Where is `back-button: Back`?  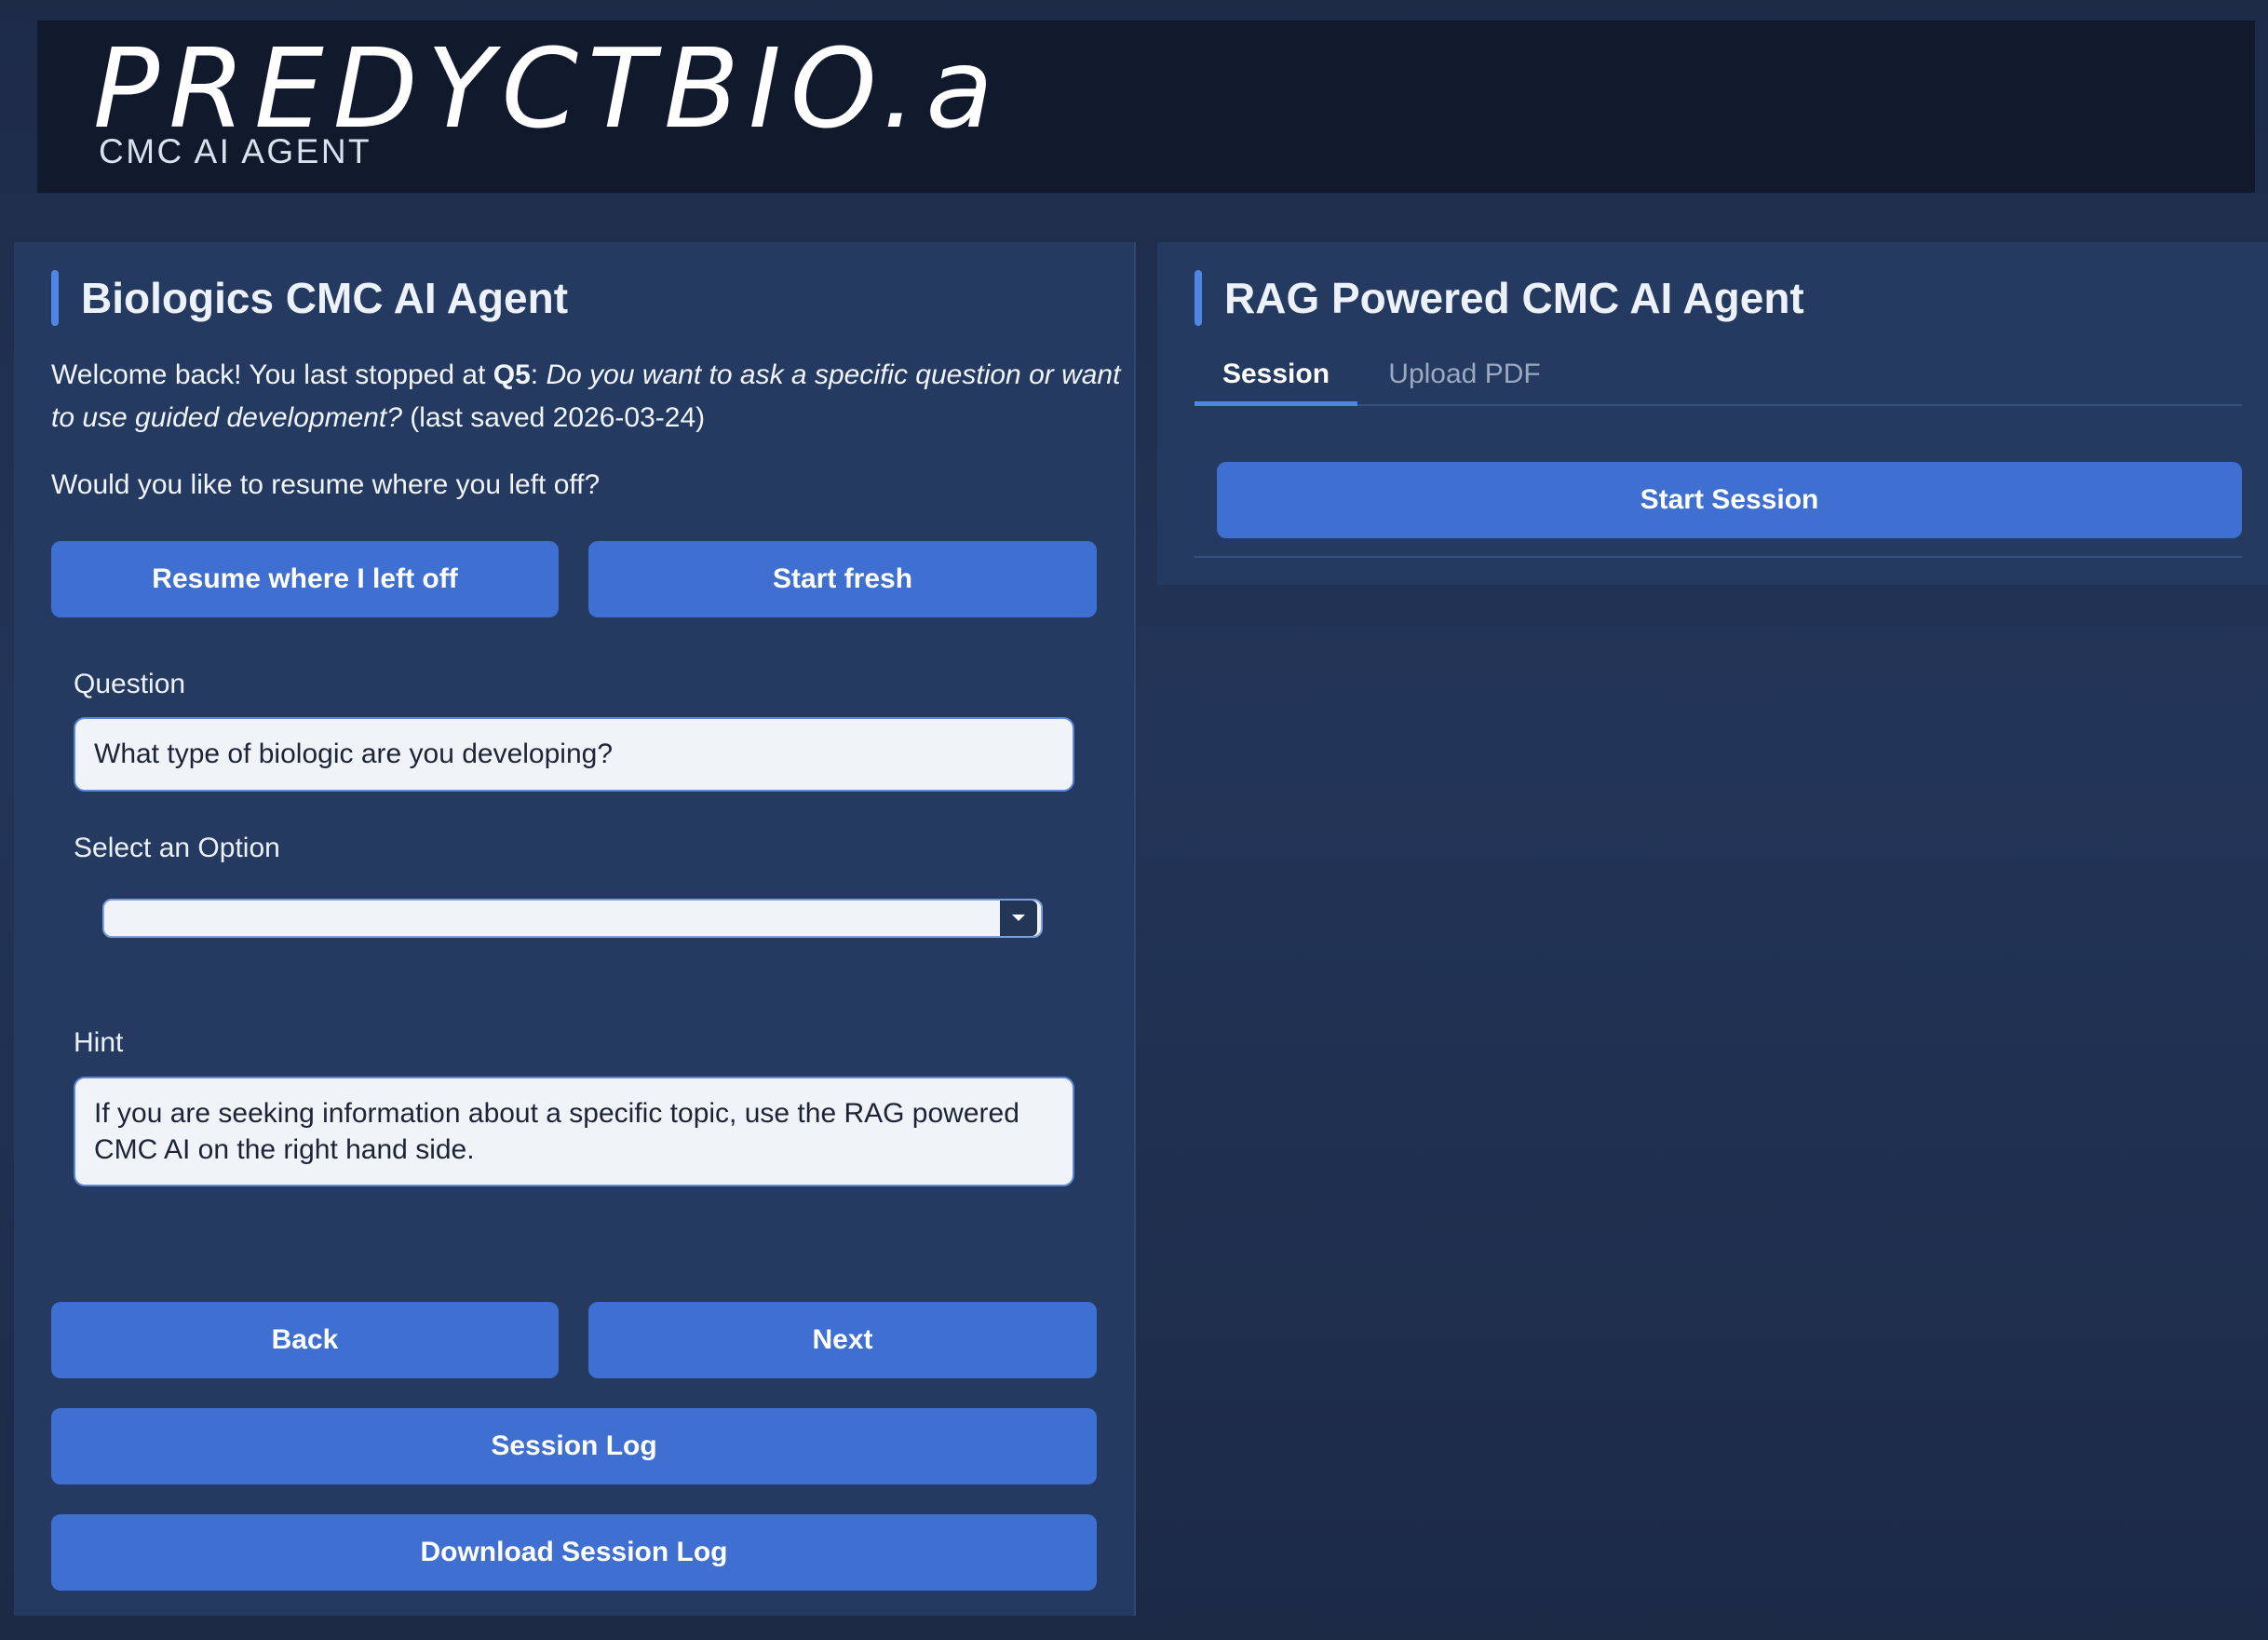
back-button: Back is located at coordinates (305, 1340).